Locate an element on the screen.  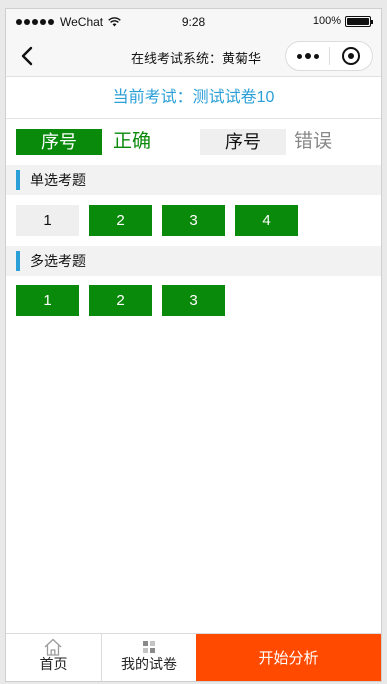
tab-my-papers: 我的试卷 is located at coordinates (148, 657).